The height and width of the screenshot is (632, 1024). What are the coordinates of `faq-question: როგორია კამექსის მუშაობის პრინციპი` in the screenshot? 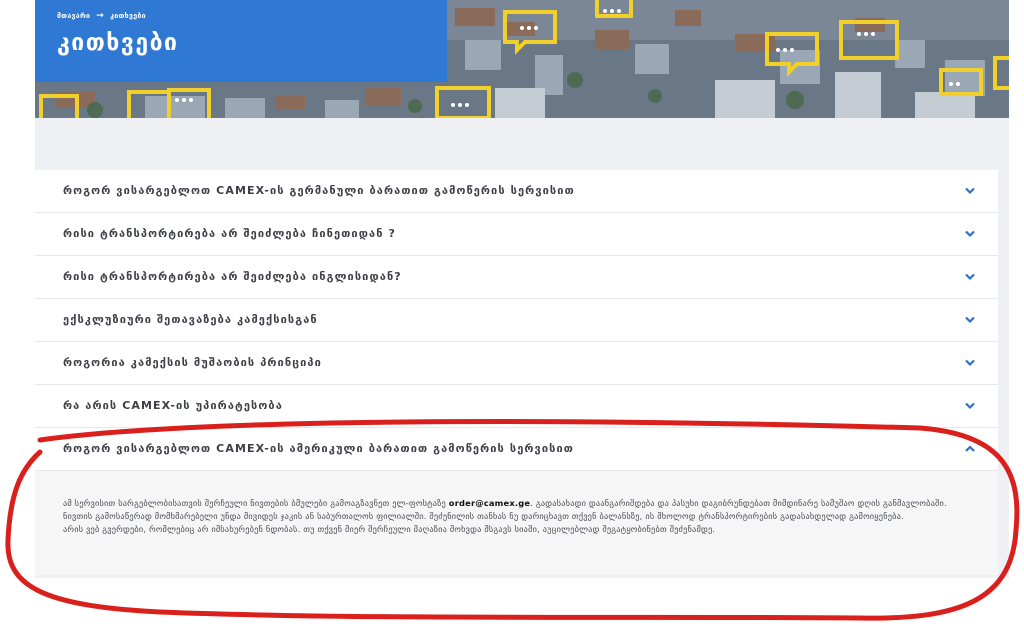 It's located at (192, 362).